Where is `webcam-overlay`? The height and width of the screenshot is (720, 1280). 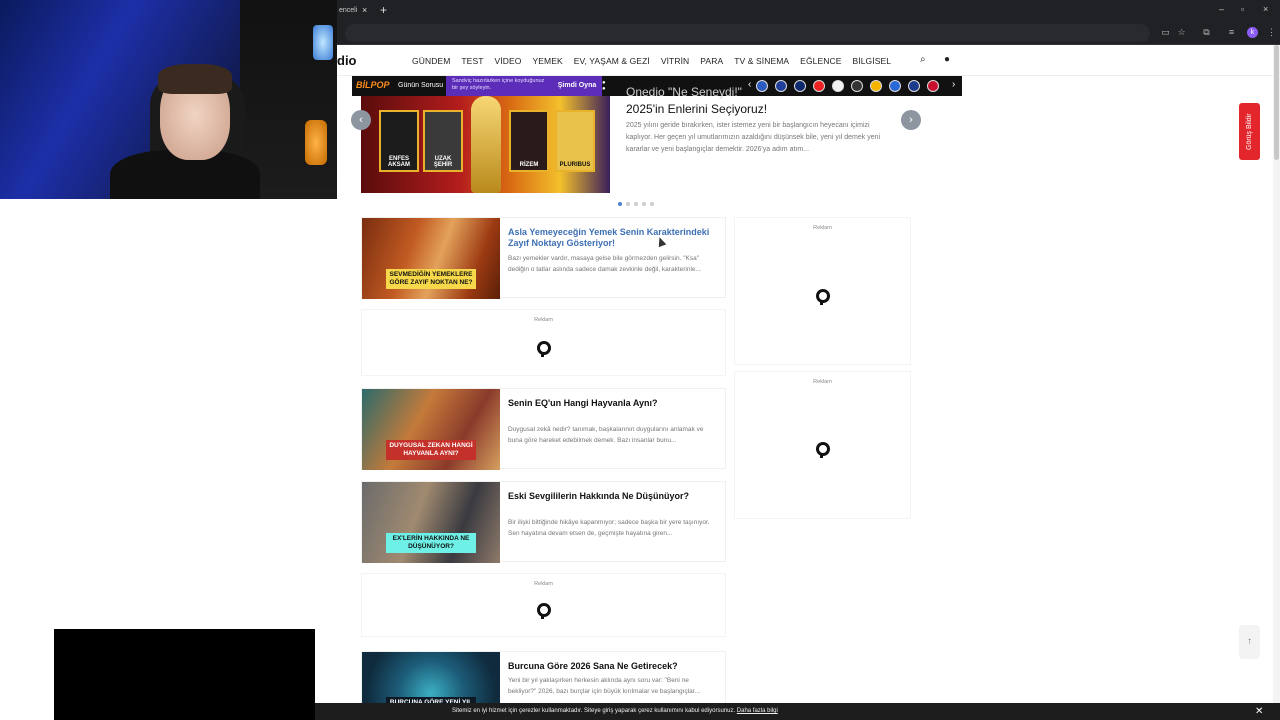 webcam-overlay is located at coordinates (168, 99).